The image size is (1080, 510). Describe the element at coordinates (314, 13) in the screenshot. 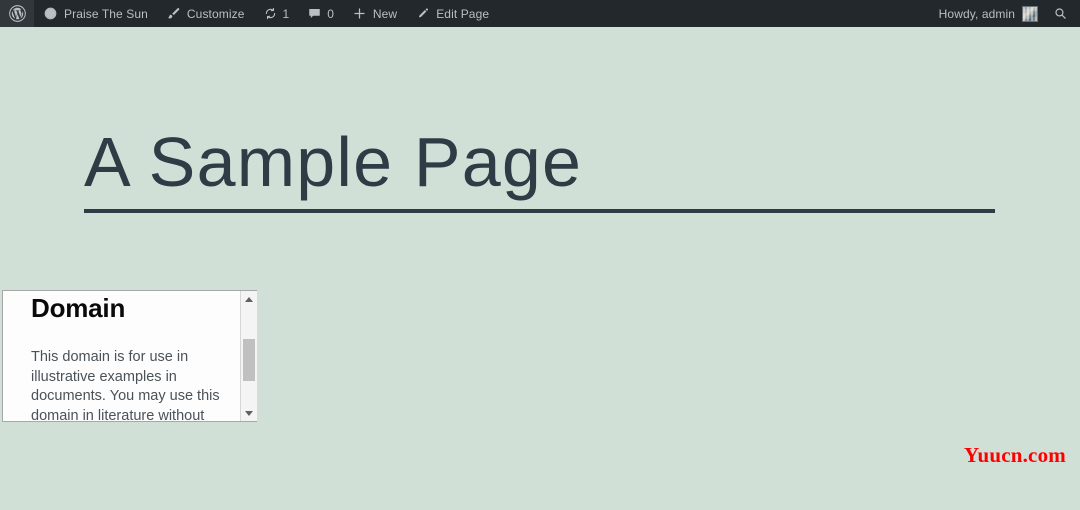

I see `comment-bubble-icon` at that location.